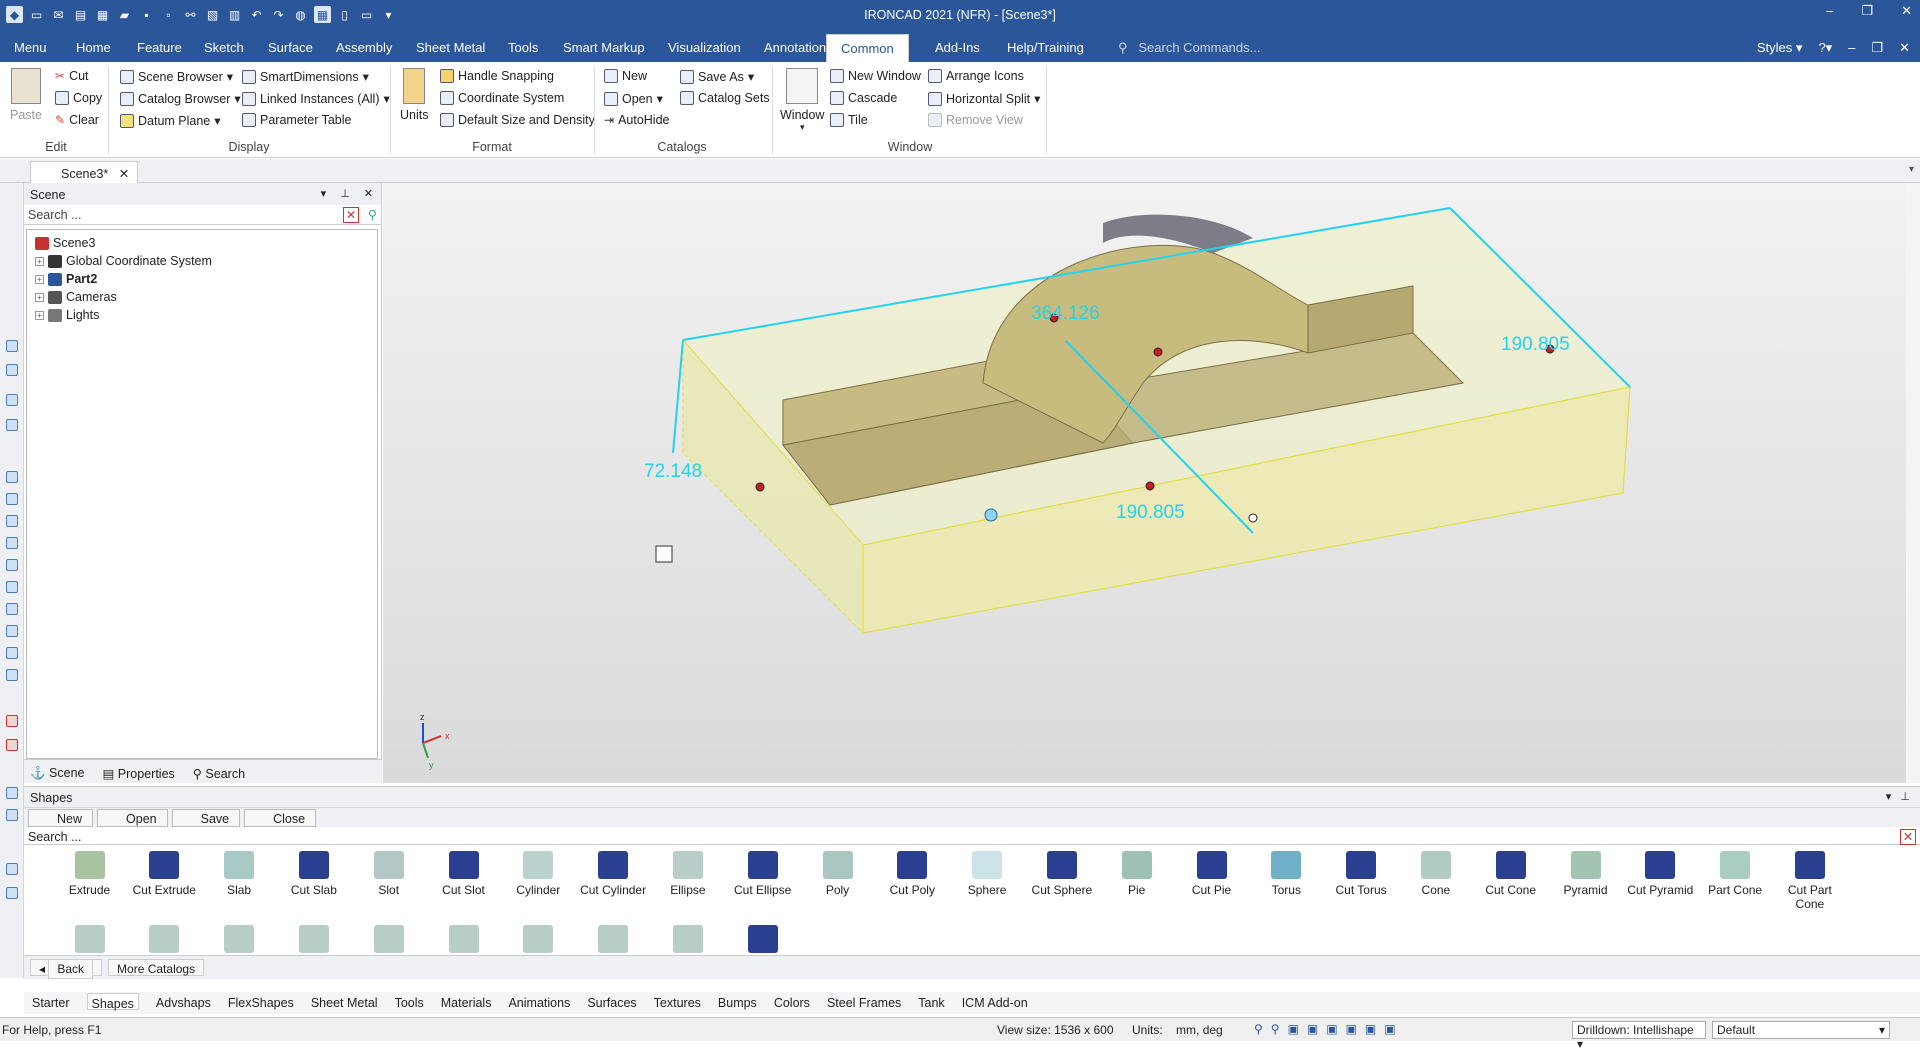 This screenshot has height=1051, width=1920. Describe the element at coordinates (345, 193) in the screenshot. I see `pin-icon: ⊥` at that location.